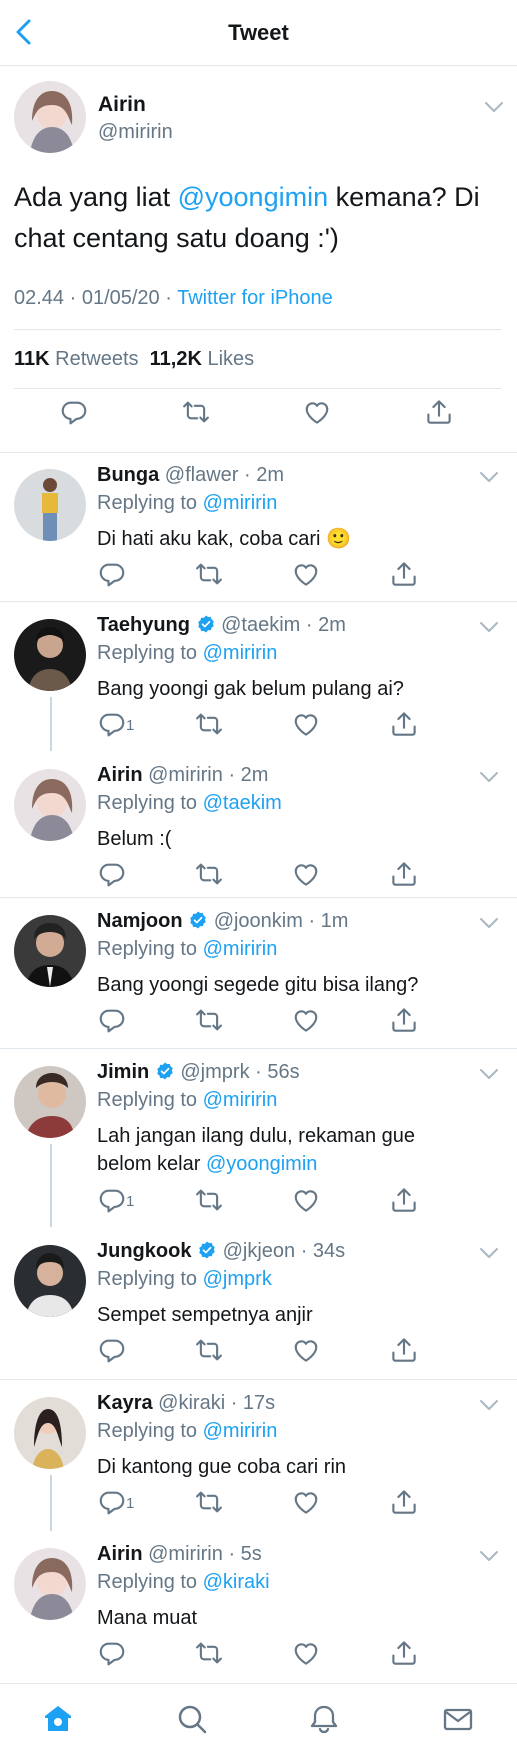 The width and height of the screenshot is (517, 1764). I want to click on tweet-stats: 11K Retweets 11,2K Likes, so click(134, 359).